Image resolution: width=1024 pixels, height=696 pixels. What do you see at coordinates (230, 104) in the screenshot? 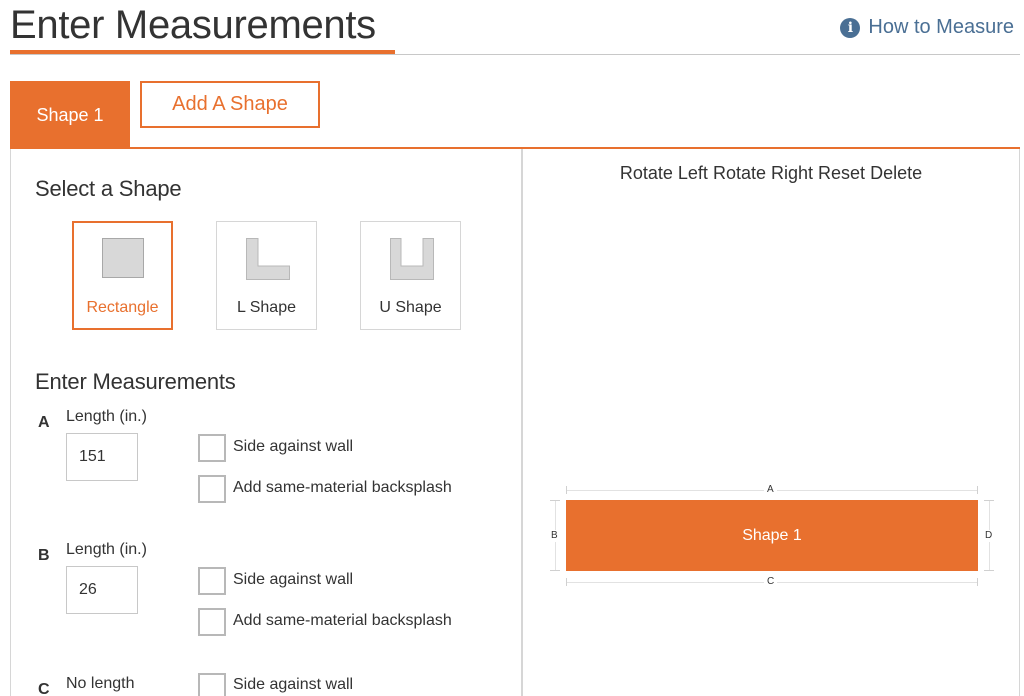
I see `add-shape-button: Add A Shape` at bounding box center [230, 104].